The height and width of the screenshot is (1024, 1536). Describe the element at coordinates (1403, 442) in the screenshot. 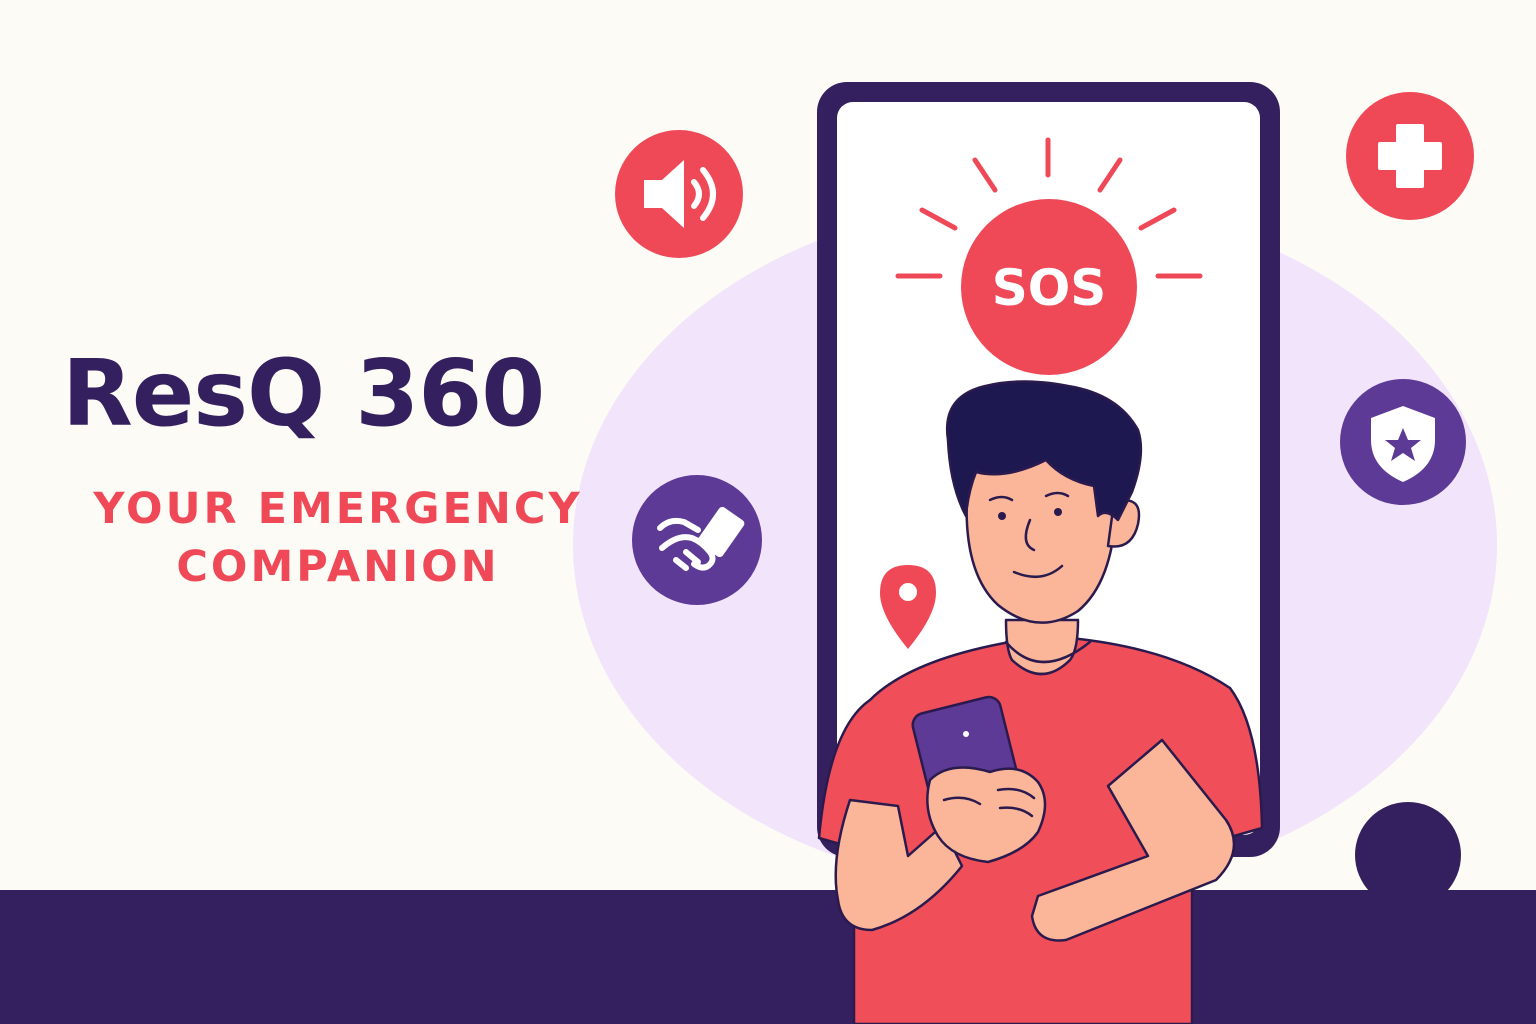

I see `shield-star-icon` at that location.